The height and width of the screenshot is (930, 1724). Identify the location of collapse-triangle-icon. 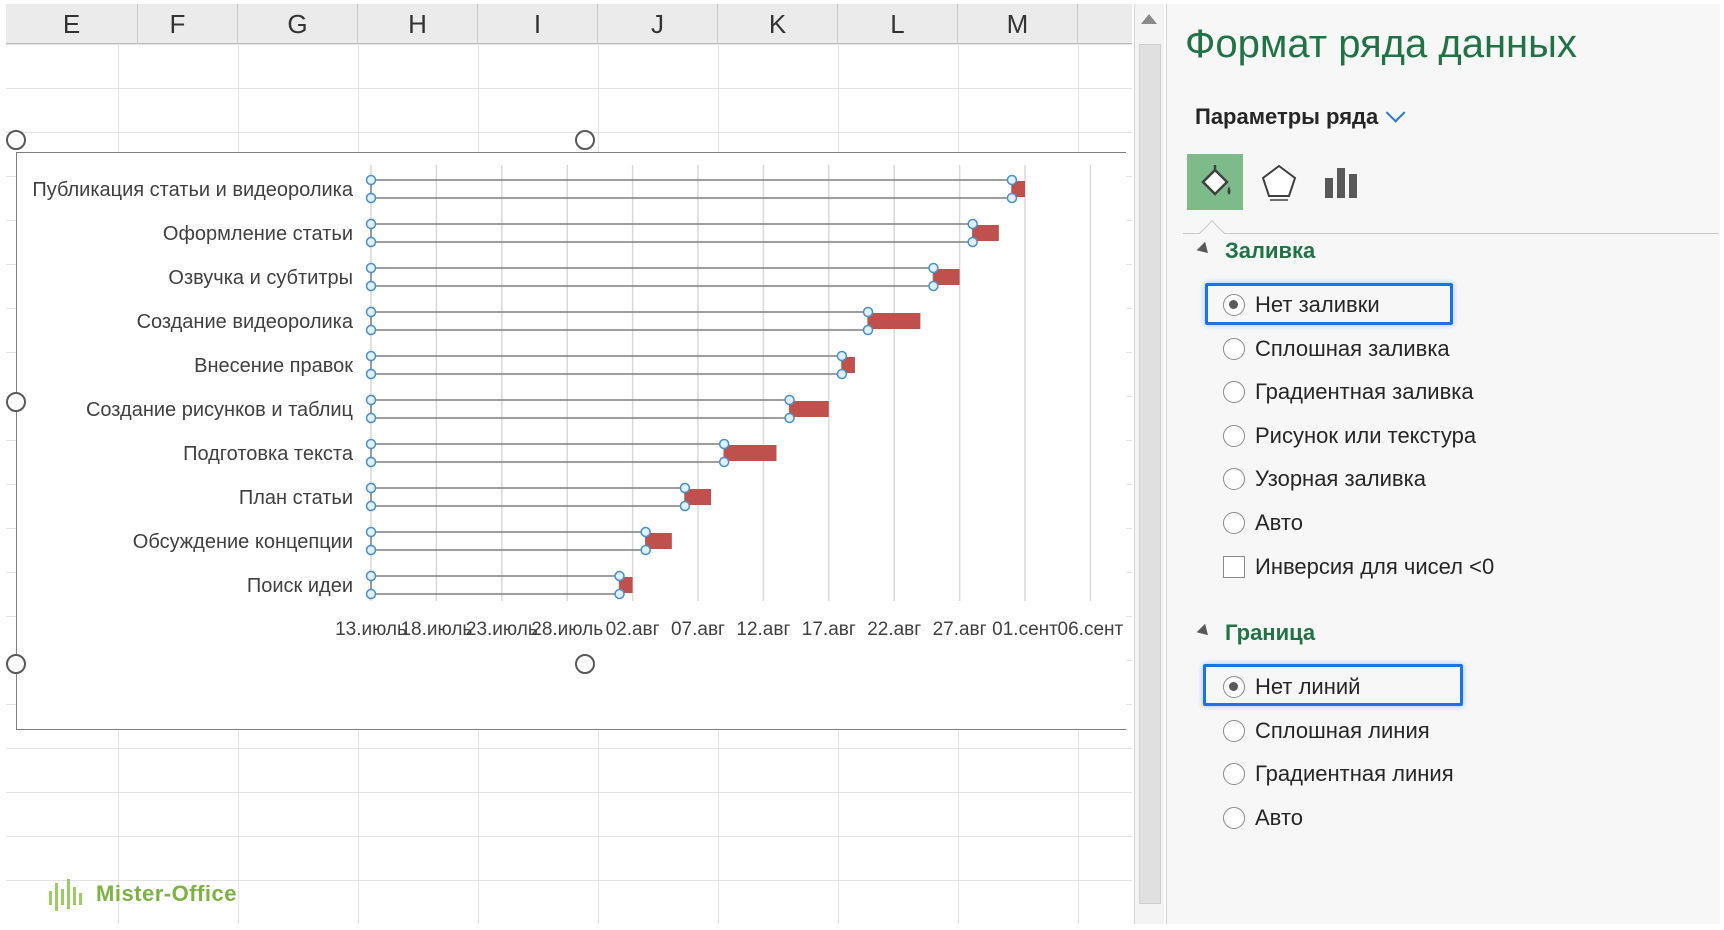
(1204, 249).